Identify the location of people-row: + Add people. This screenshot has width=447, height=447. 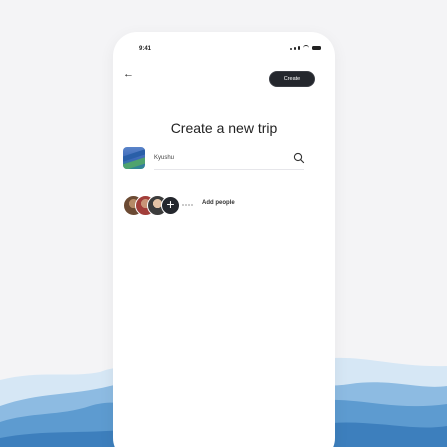
(219, 207).